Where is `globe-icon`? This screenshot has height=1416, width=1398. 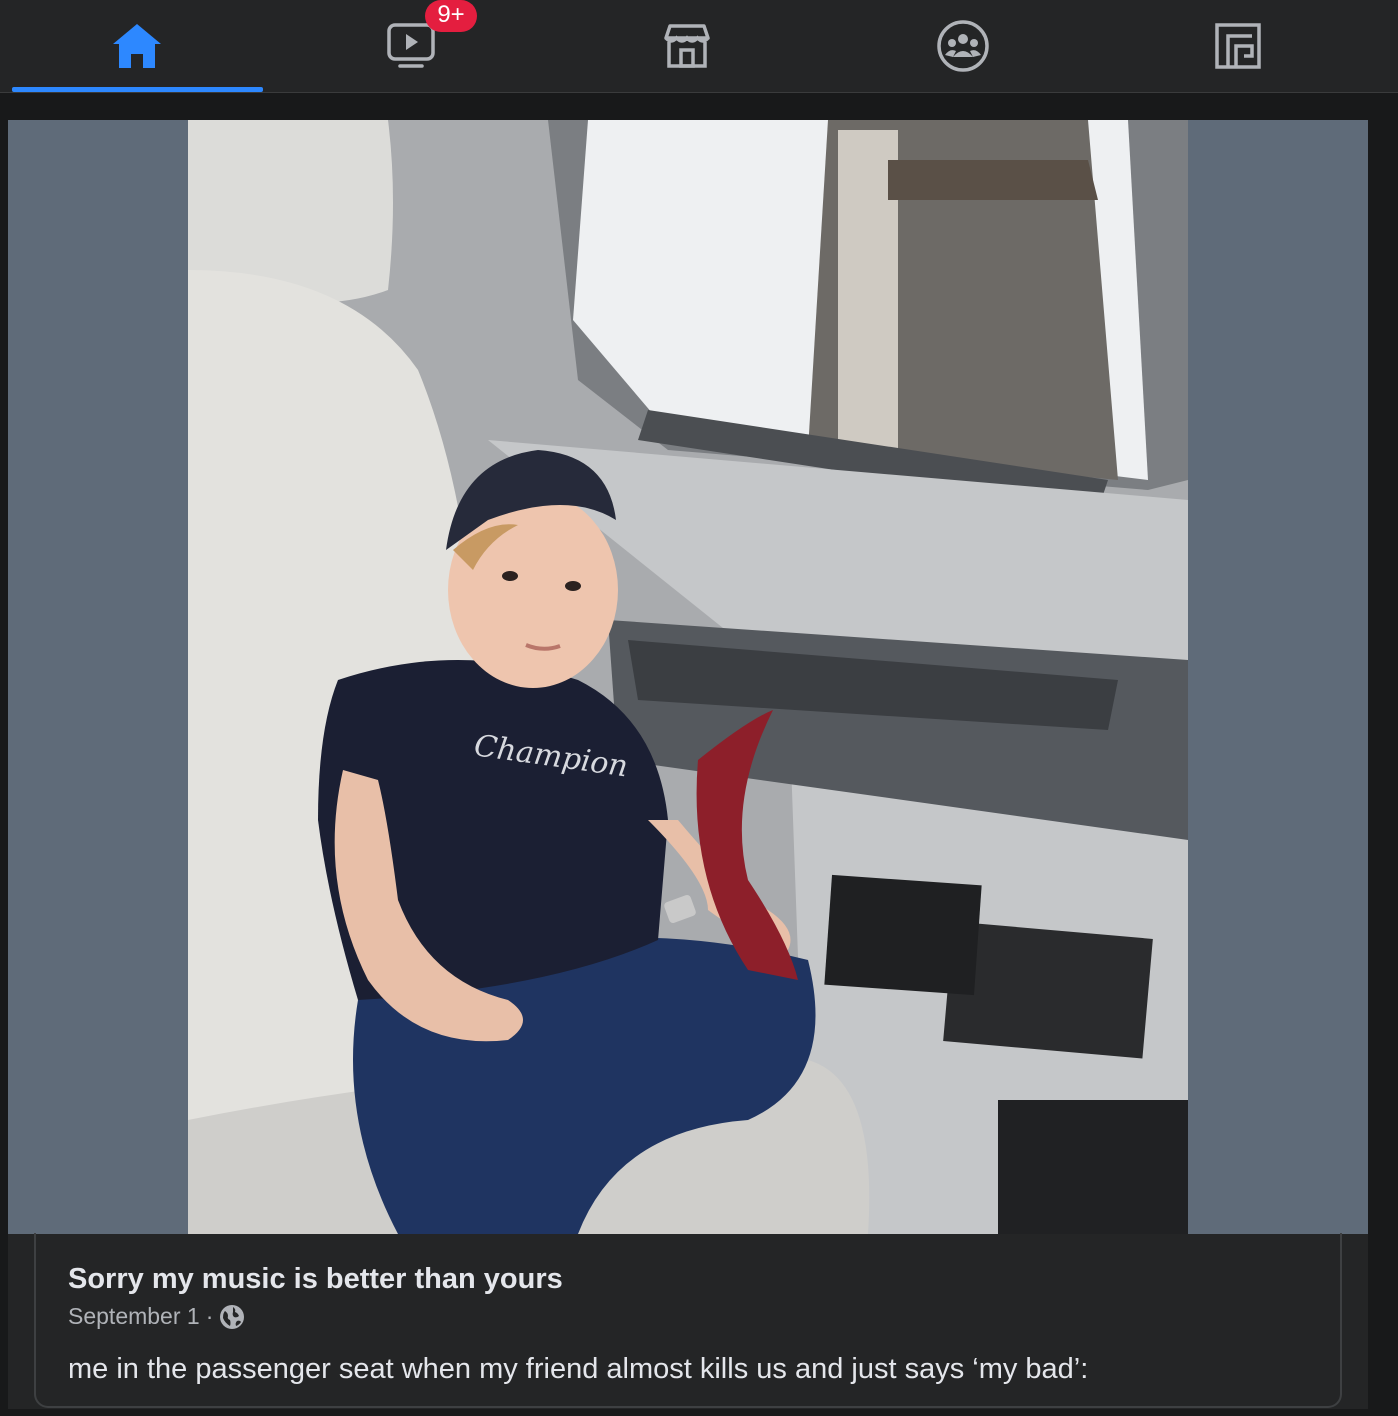
globe-icon is located at coordinates (232, 1316).